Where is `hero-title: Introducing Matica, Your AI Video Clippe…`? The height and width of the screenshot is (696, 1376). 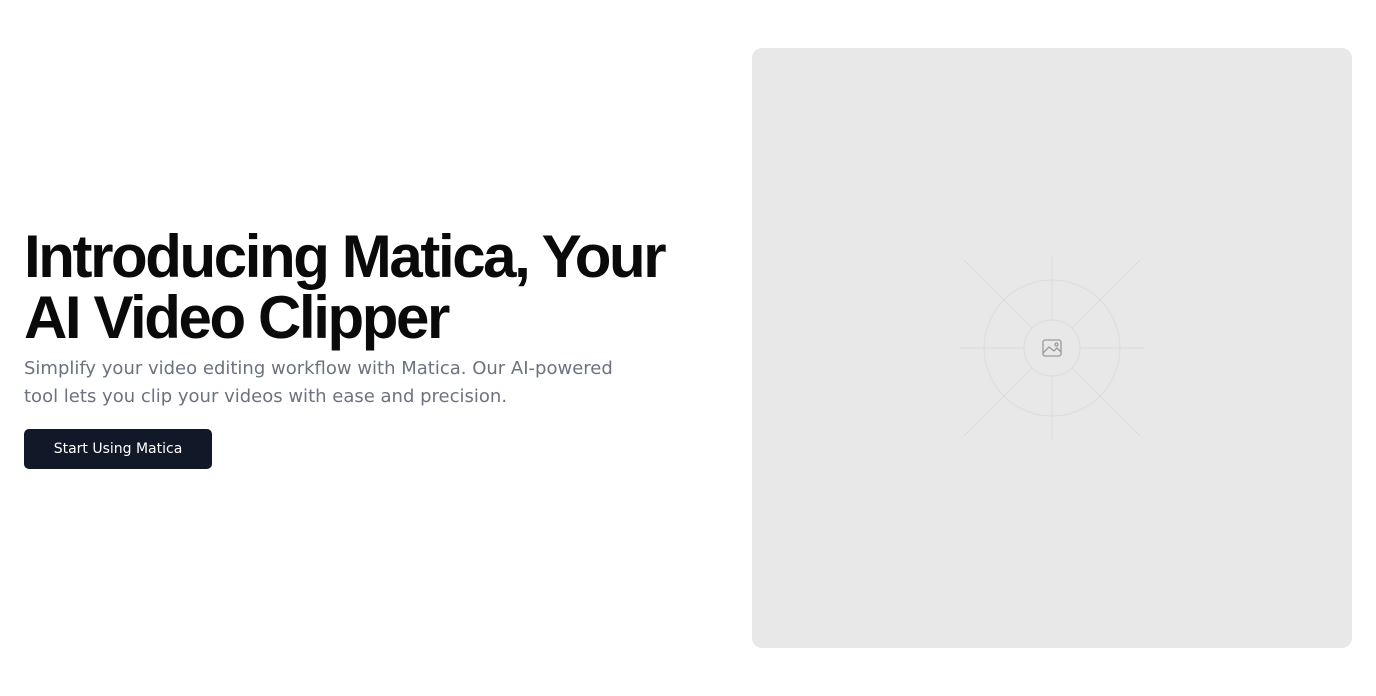 hero-title: Introducing Matica, Your AI Video Clippe… is located at coordinates (345, 287).